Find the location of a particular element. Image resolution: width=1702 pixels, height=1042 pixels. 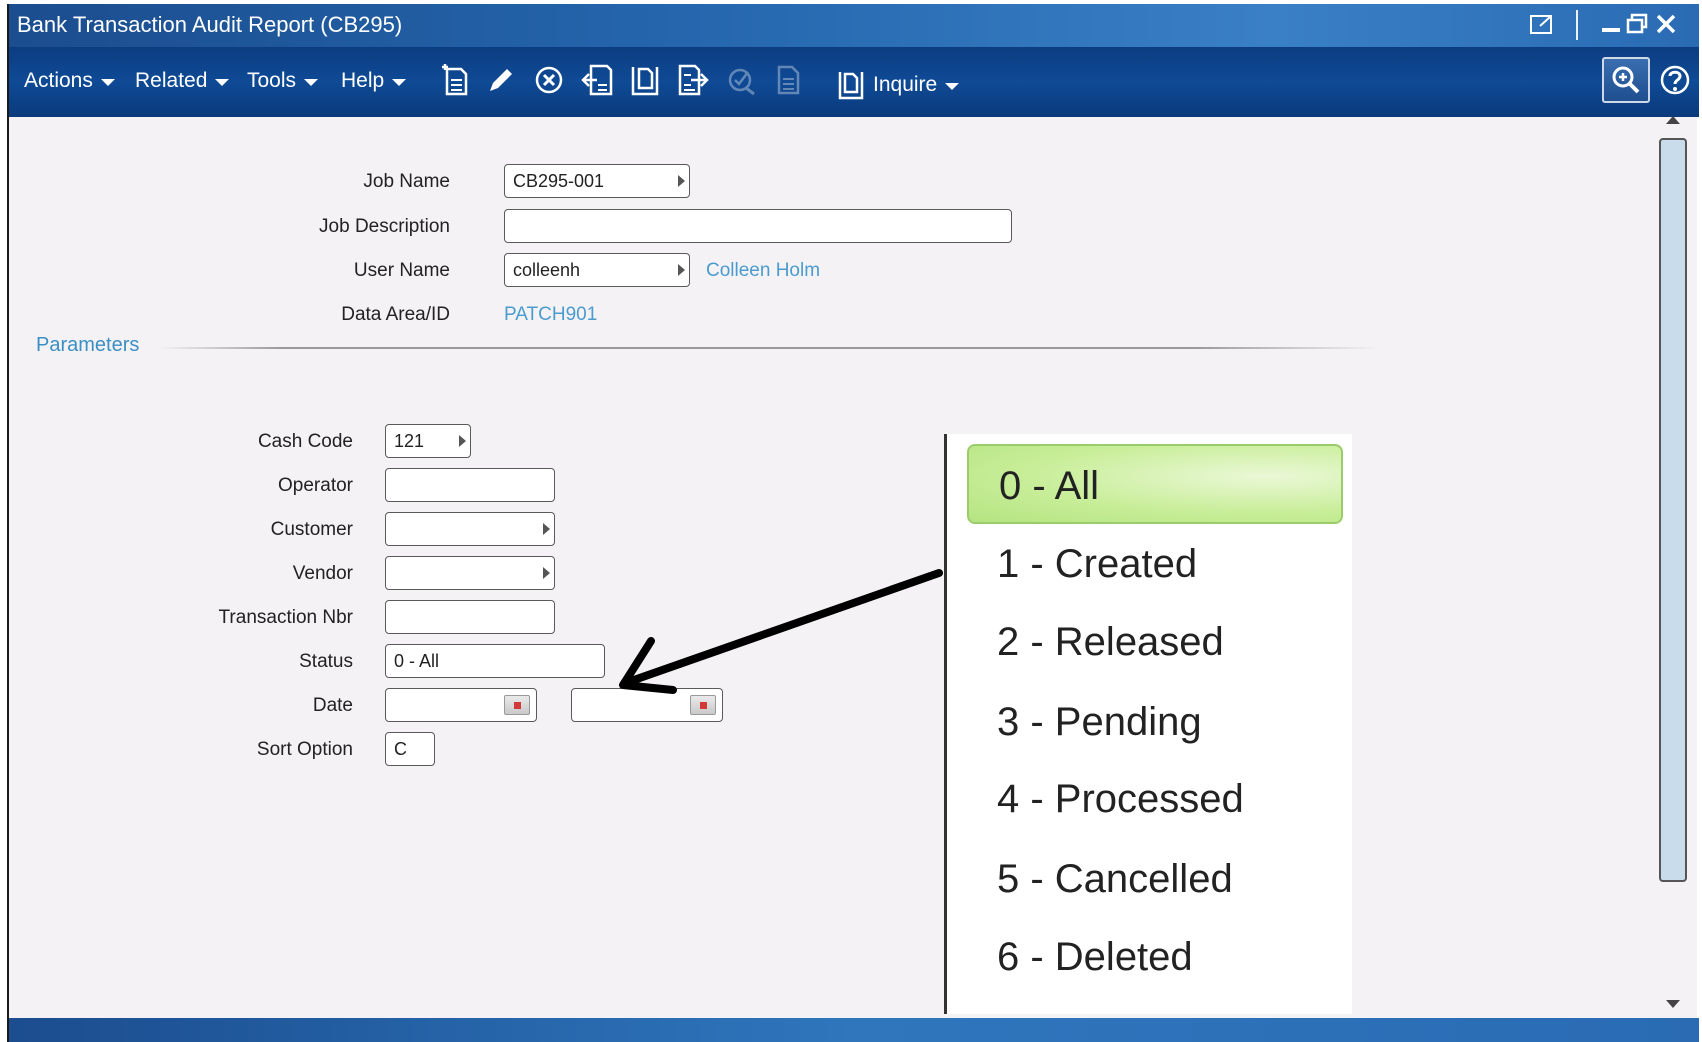

status-value: 0 - All is located at coordinates (417, 661).